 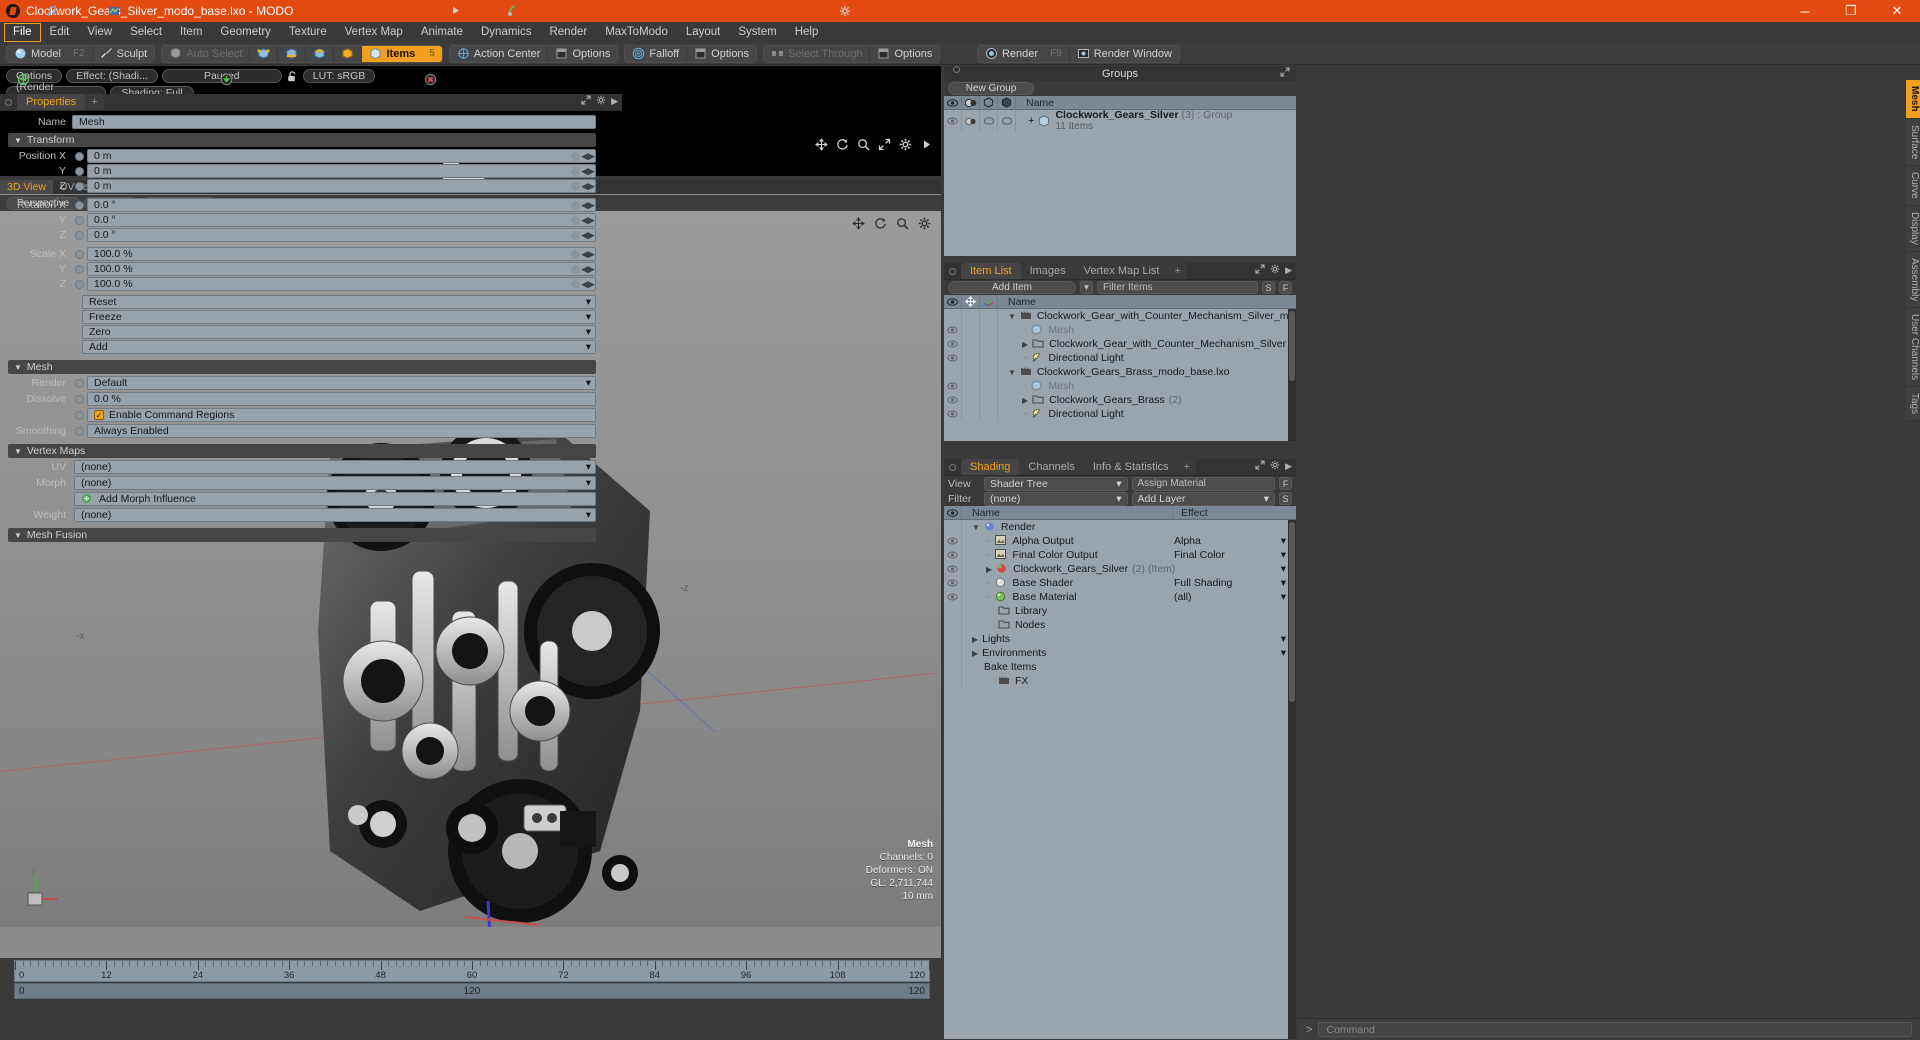 What do you see at coordinates (442, 32) in the screenshot?
I see `menu-item-animate: Animate` at bounding box center [442, 32].